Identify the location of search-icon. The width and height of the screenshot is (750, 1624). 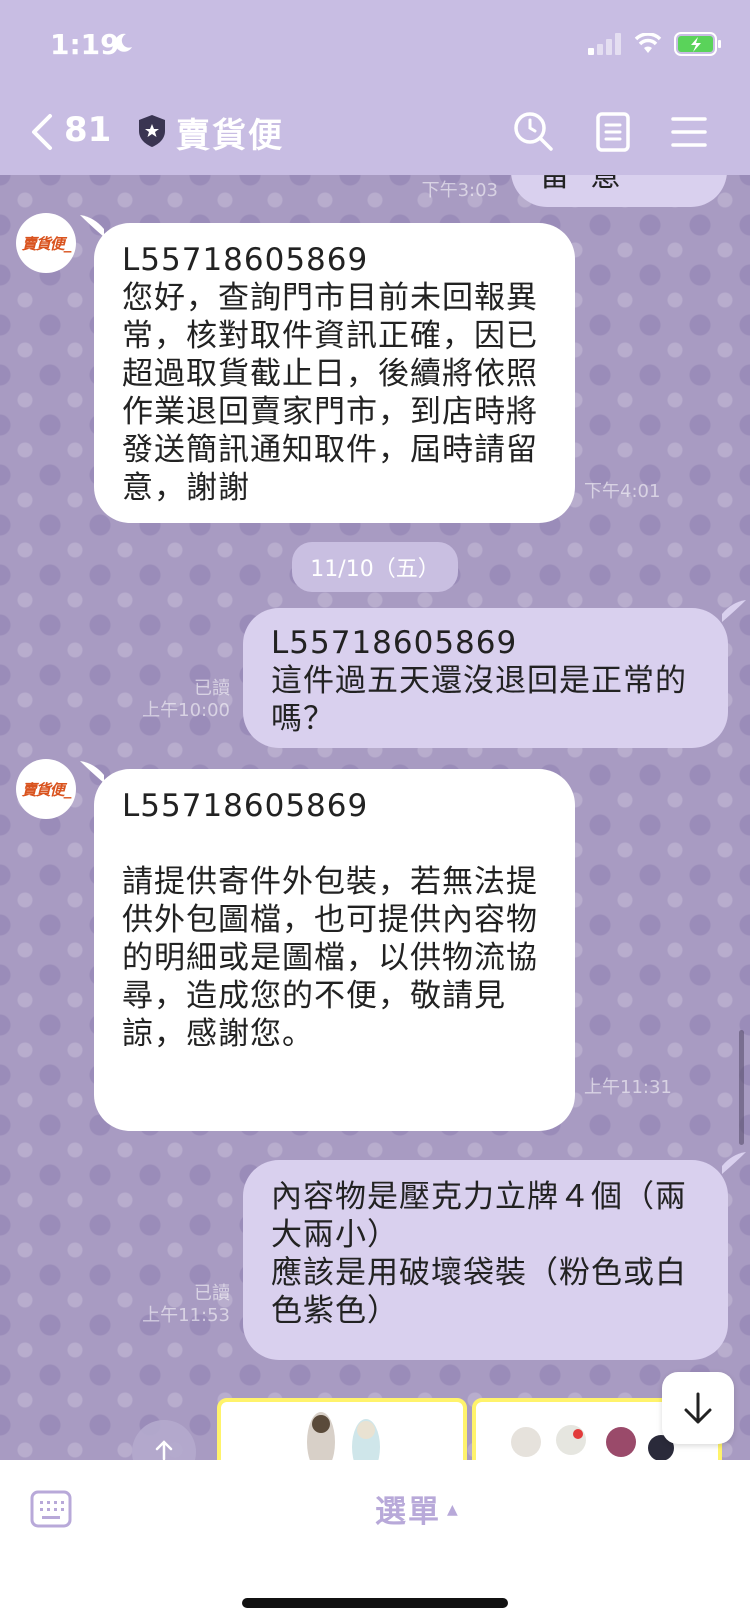
(533, 131).